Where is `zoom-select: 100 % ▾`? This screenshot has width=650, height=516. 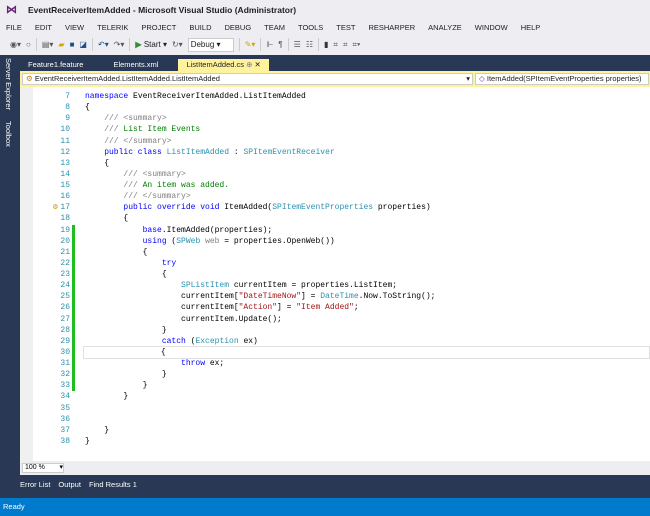 zoom-select: 100 % ▾ is located at coordinates (43, 468).